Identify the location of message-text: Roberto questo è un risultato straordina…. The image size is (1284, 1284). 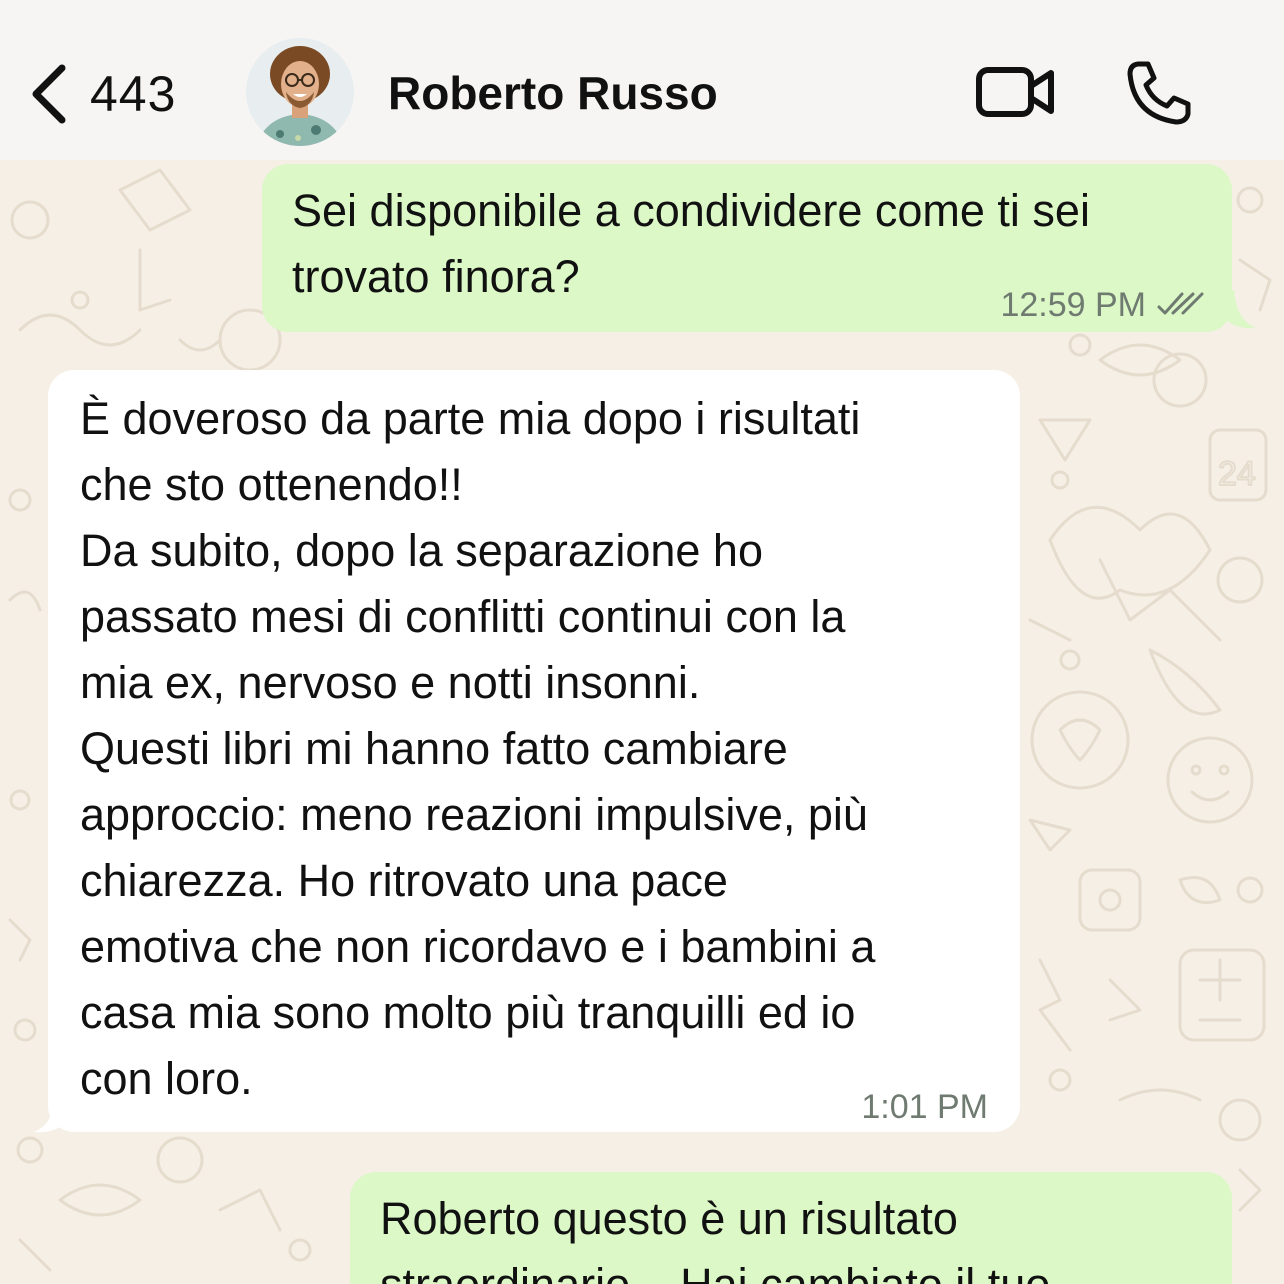
(715, 1238).